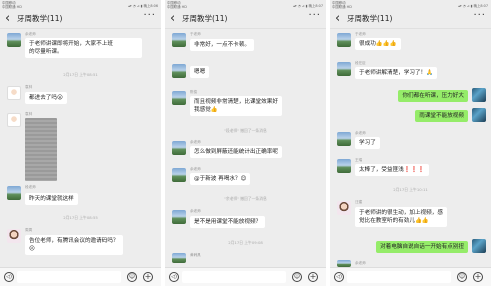 The height and width of the screenshot is (286, 491). Describe the element at coordinates (29, 87) in the screenshot. I see `sender-name: 袁林` at that location.